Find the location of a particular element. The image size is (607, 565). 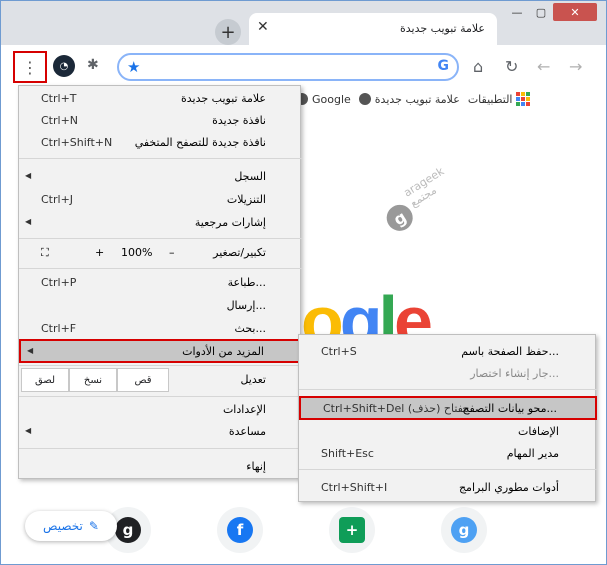

bookmark-google: Google is located at coordinates (323, 99).